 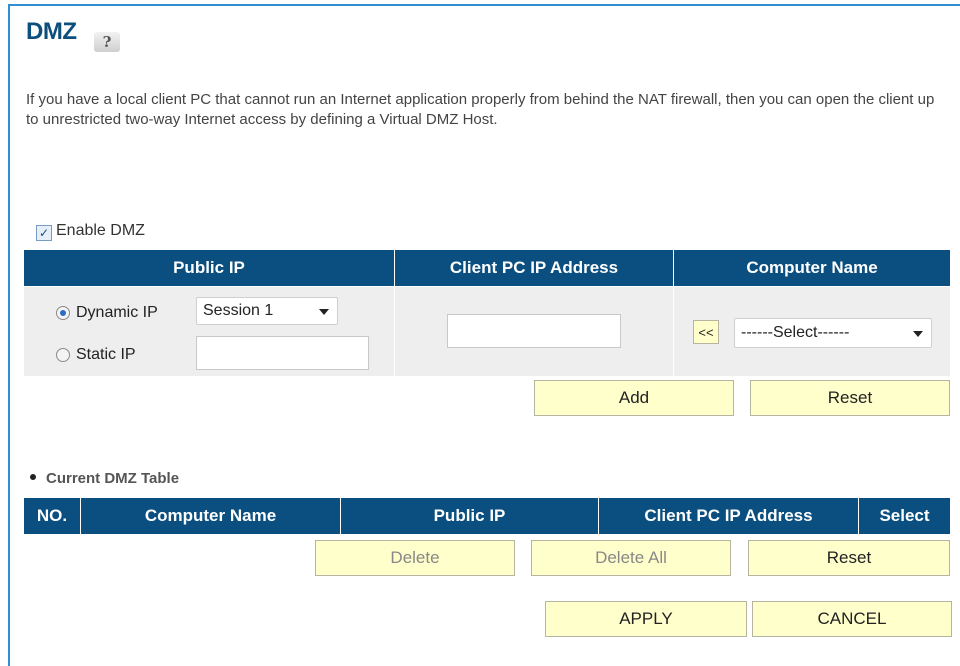 I want to click on copy-computer-button: <<, so click(x=706, y=332).